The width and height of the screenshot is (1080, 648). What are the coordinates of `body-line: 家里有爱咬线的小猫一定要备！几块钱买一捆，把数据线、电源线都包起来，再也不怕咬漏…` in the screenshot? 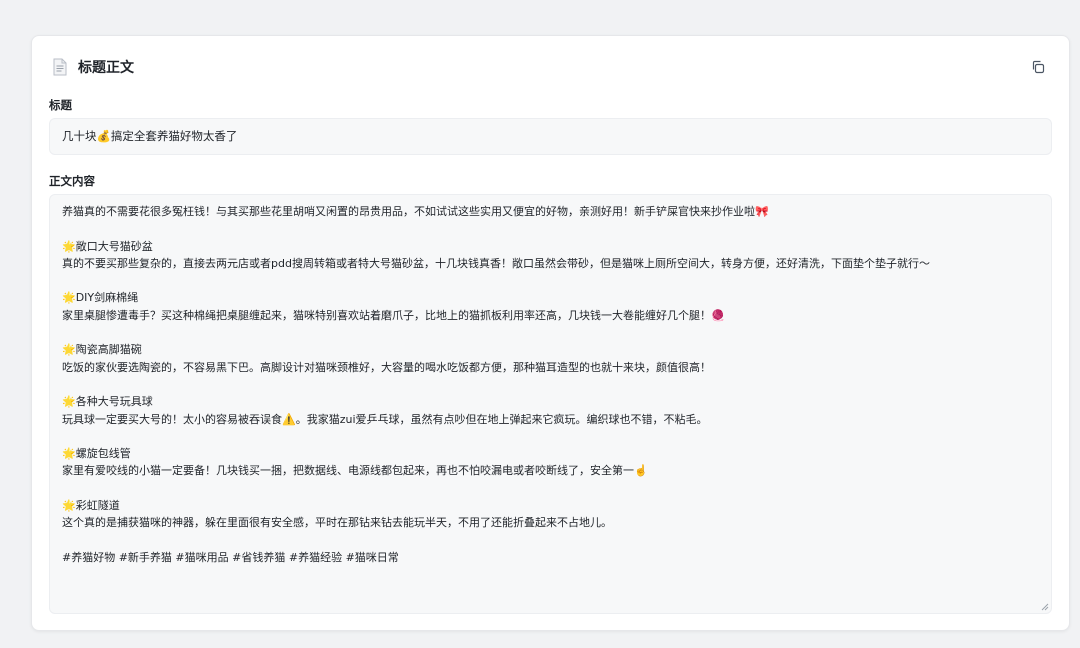 It's located at (355, 471).